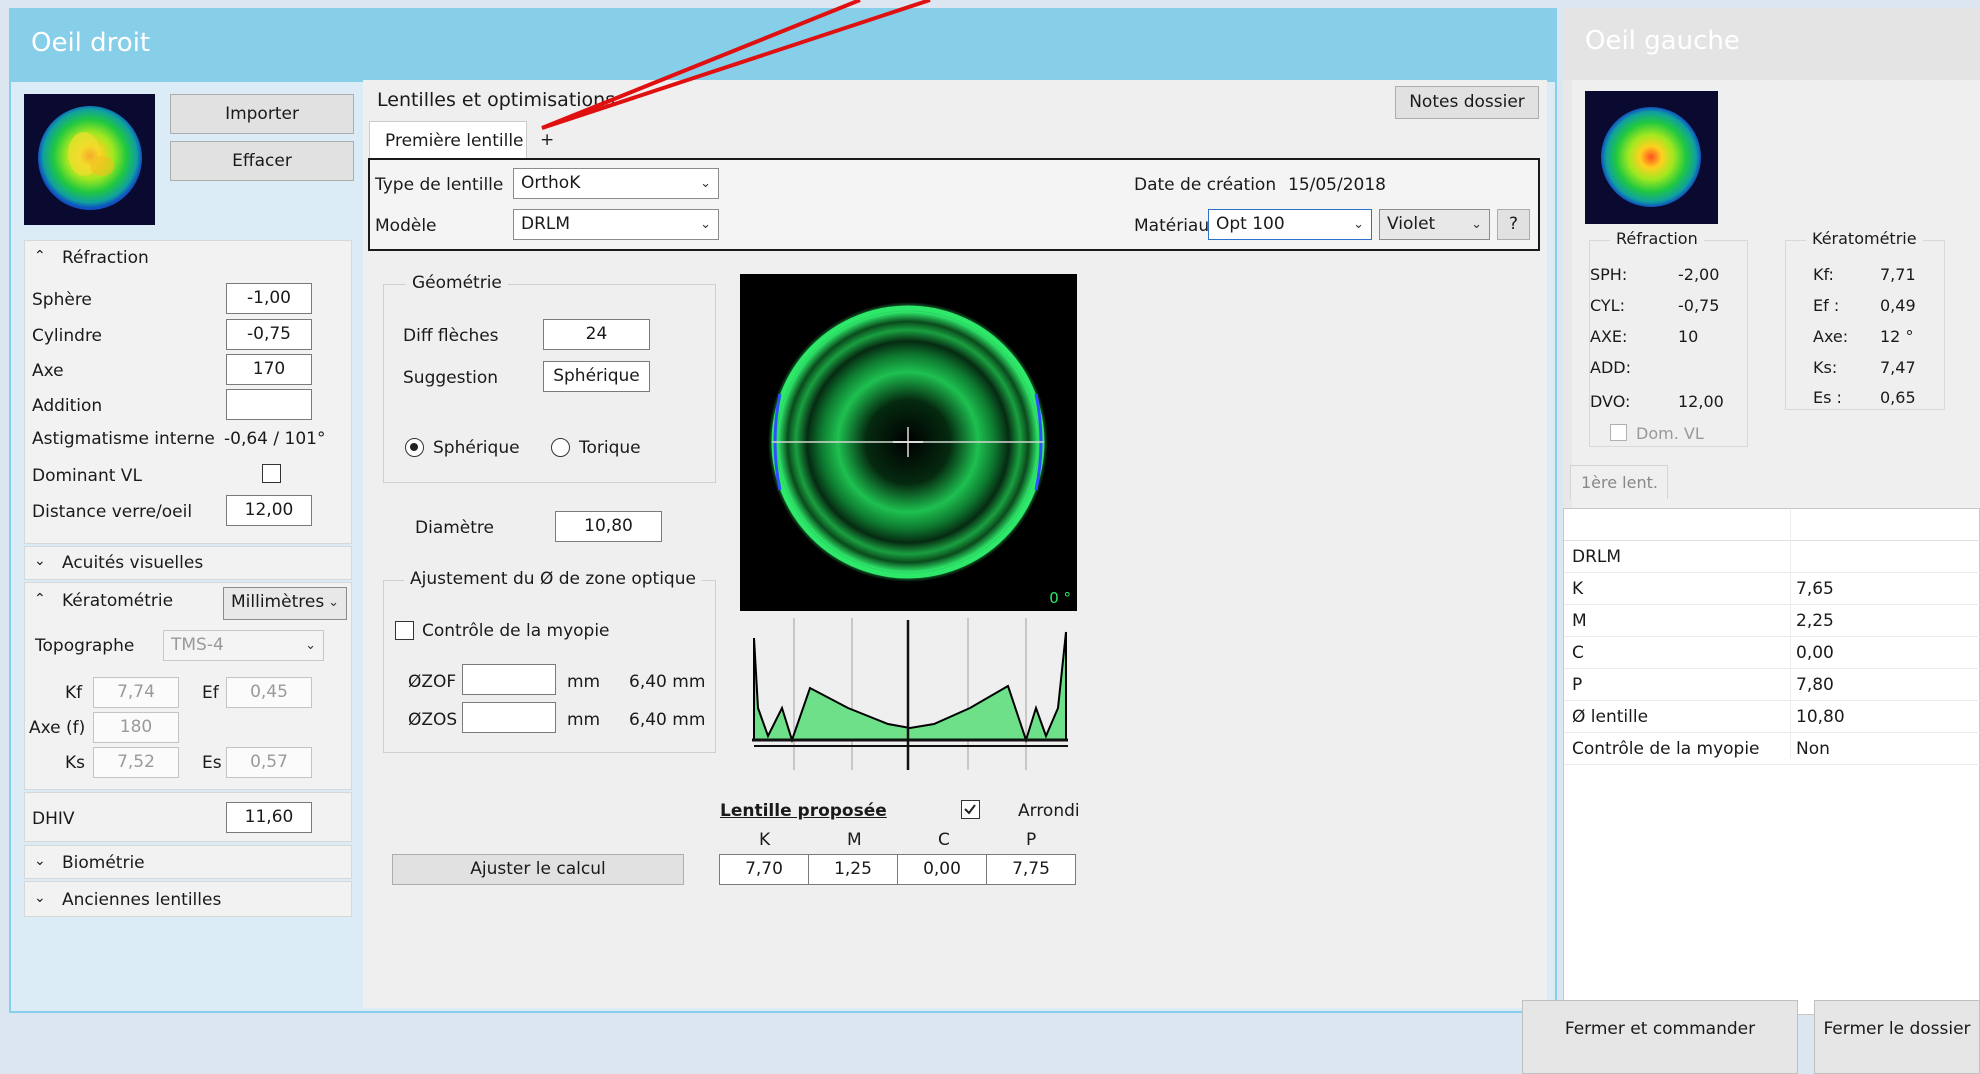  What do you see at coordinates (105, 258) in the screenshot?
I see `refraction-header: Réfraction` at bounding box center [105, 258].